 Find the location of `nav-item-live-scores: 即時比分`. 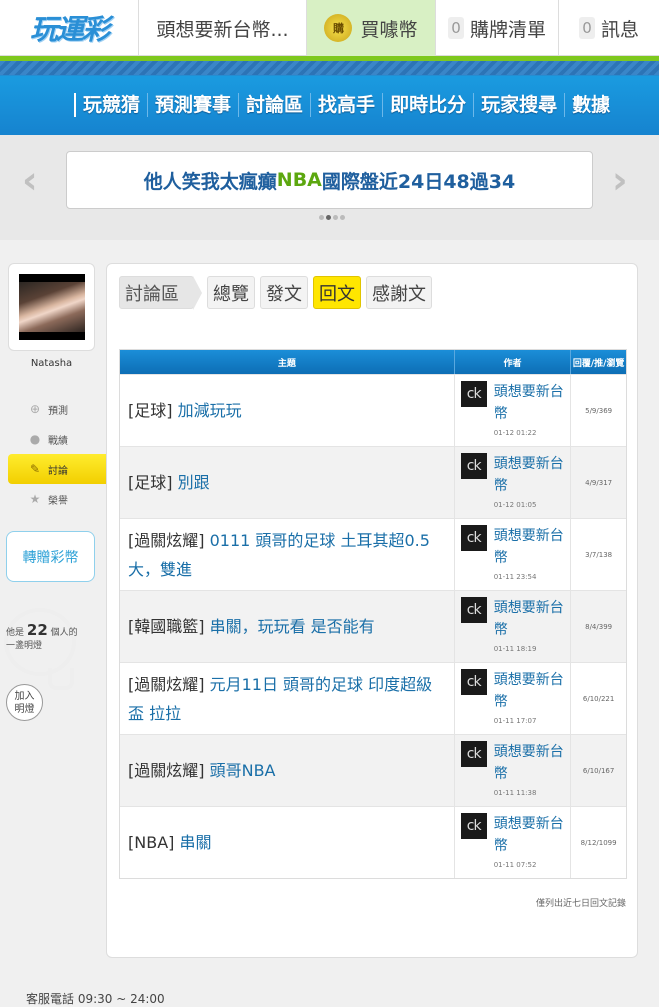

nav-item-live-scores: 即時比分 is located at coordinates (427, 105).